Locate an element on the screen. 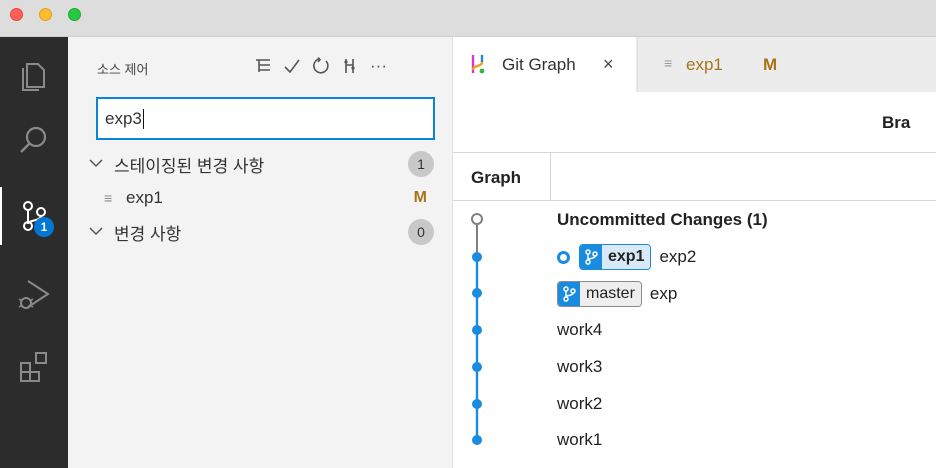  commit-message: exp2 is located at coordinates (678, 256).